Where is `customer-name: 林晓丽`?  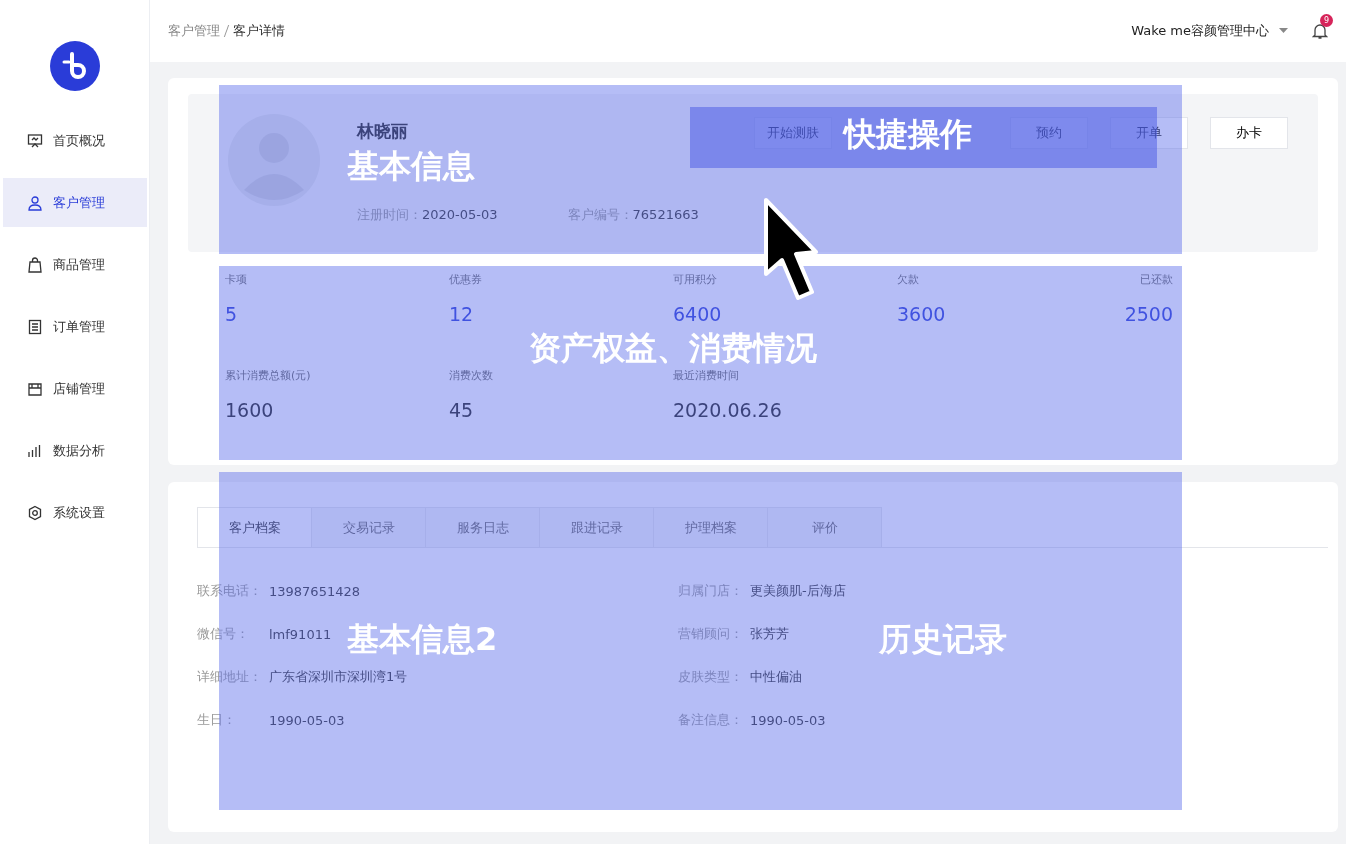 customer-name: 林晓丽 is located at coordinates (383, 131).